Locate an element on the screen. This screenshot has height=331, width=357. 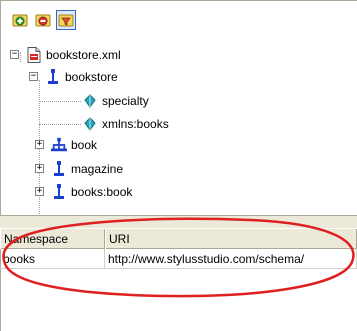
column-header-uri: URI is located at coordinates (231, 239).